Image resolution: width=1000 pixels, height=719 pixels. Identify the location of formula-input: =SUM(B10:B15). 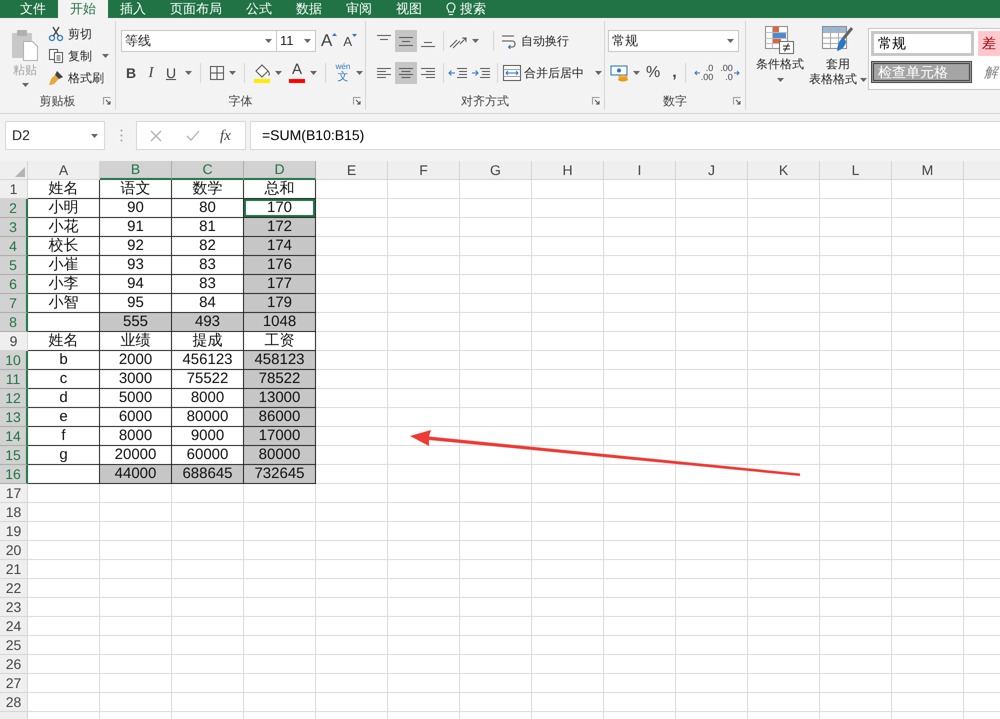
(625, 135).